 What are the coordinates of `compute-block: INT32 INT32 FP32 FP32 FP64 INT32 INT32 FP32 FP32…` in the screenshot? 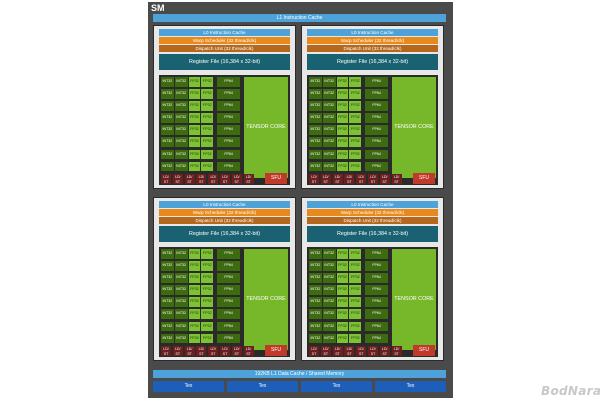 It's located at (372, 302).